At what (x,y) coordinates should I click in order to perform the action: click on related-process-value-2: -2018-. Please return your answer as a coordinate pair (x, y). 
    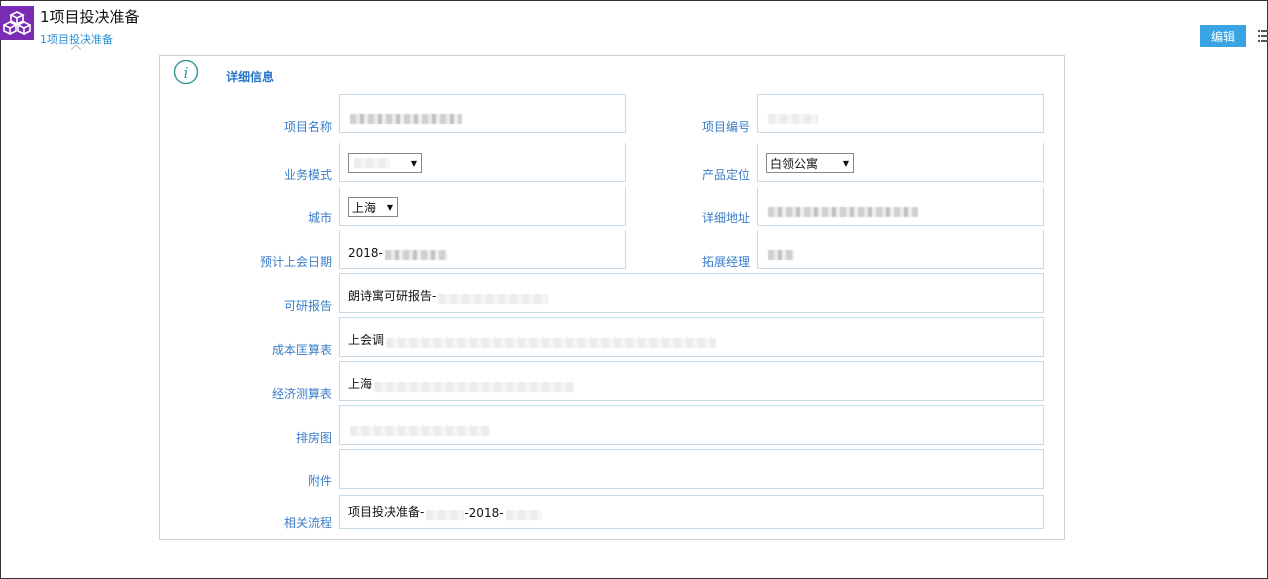
    Looking at the image, I should click on (484, 513).